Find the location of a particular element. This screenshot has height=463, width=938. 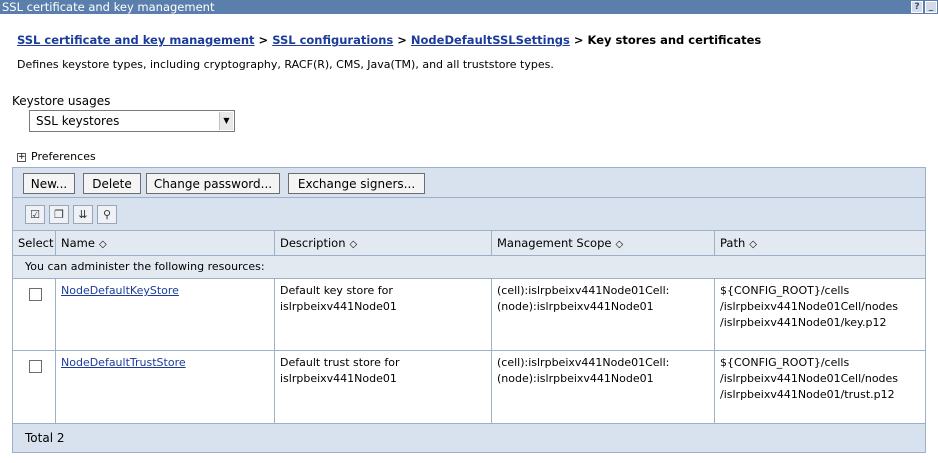

breadcrumb-link-ssl-cert-key-mgmt: SSL certificate and key management is located at coordinates (136, 40).